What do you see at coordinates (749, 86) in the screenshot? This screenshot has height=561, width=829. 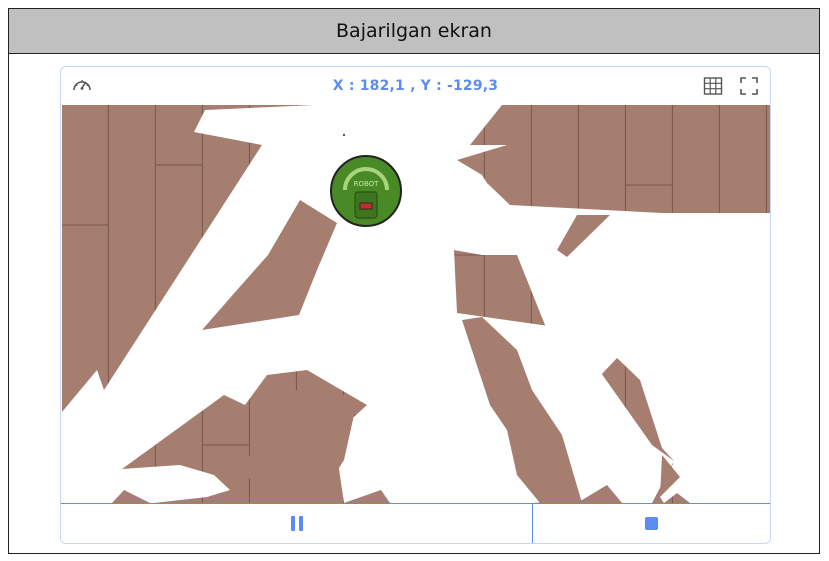 I see `fullscreen-icon` at bounding box center [749, 86].